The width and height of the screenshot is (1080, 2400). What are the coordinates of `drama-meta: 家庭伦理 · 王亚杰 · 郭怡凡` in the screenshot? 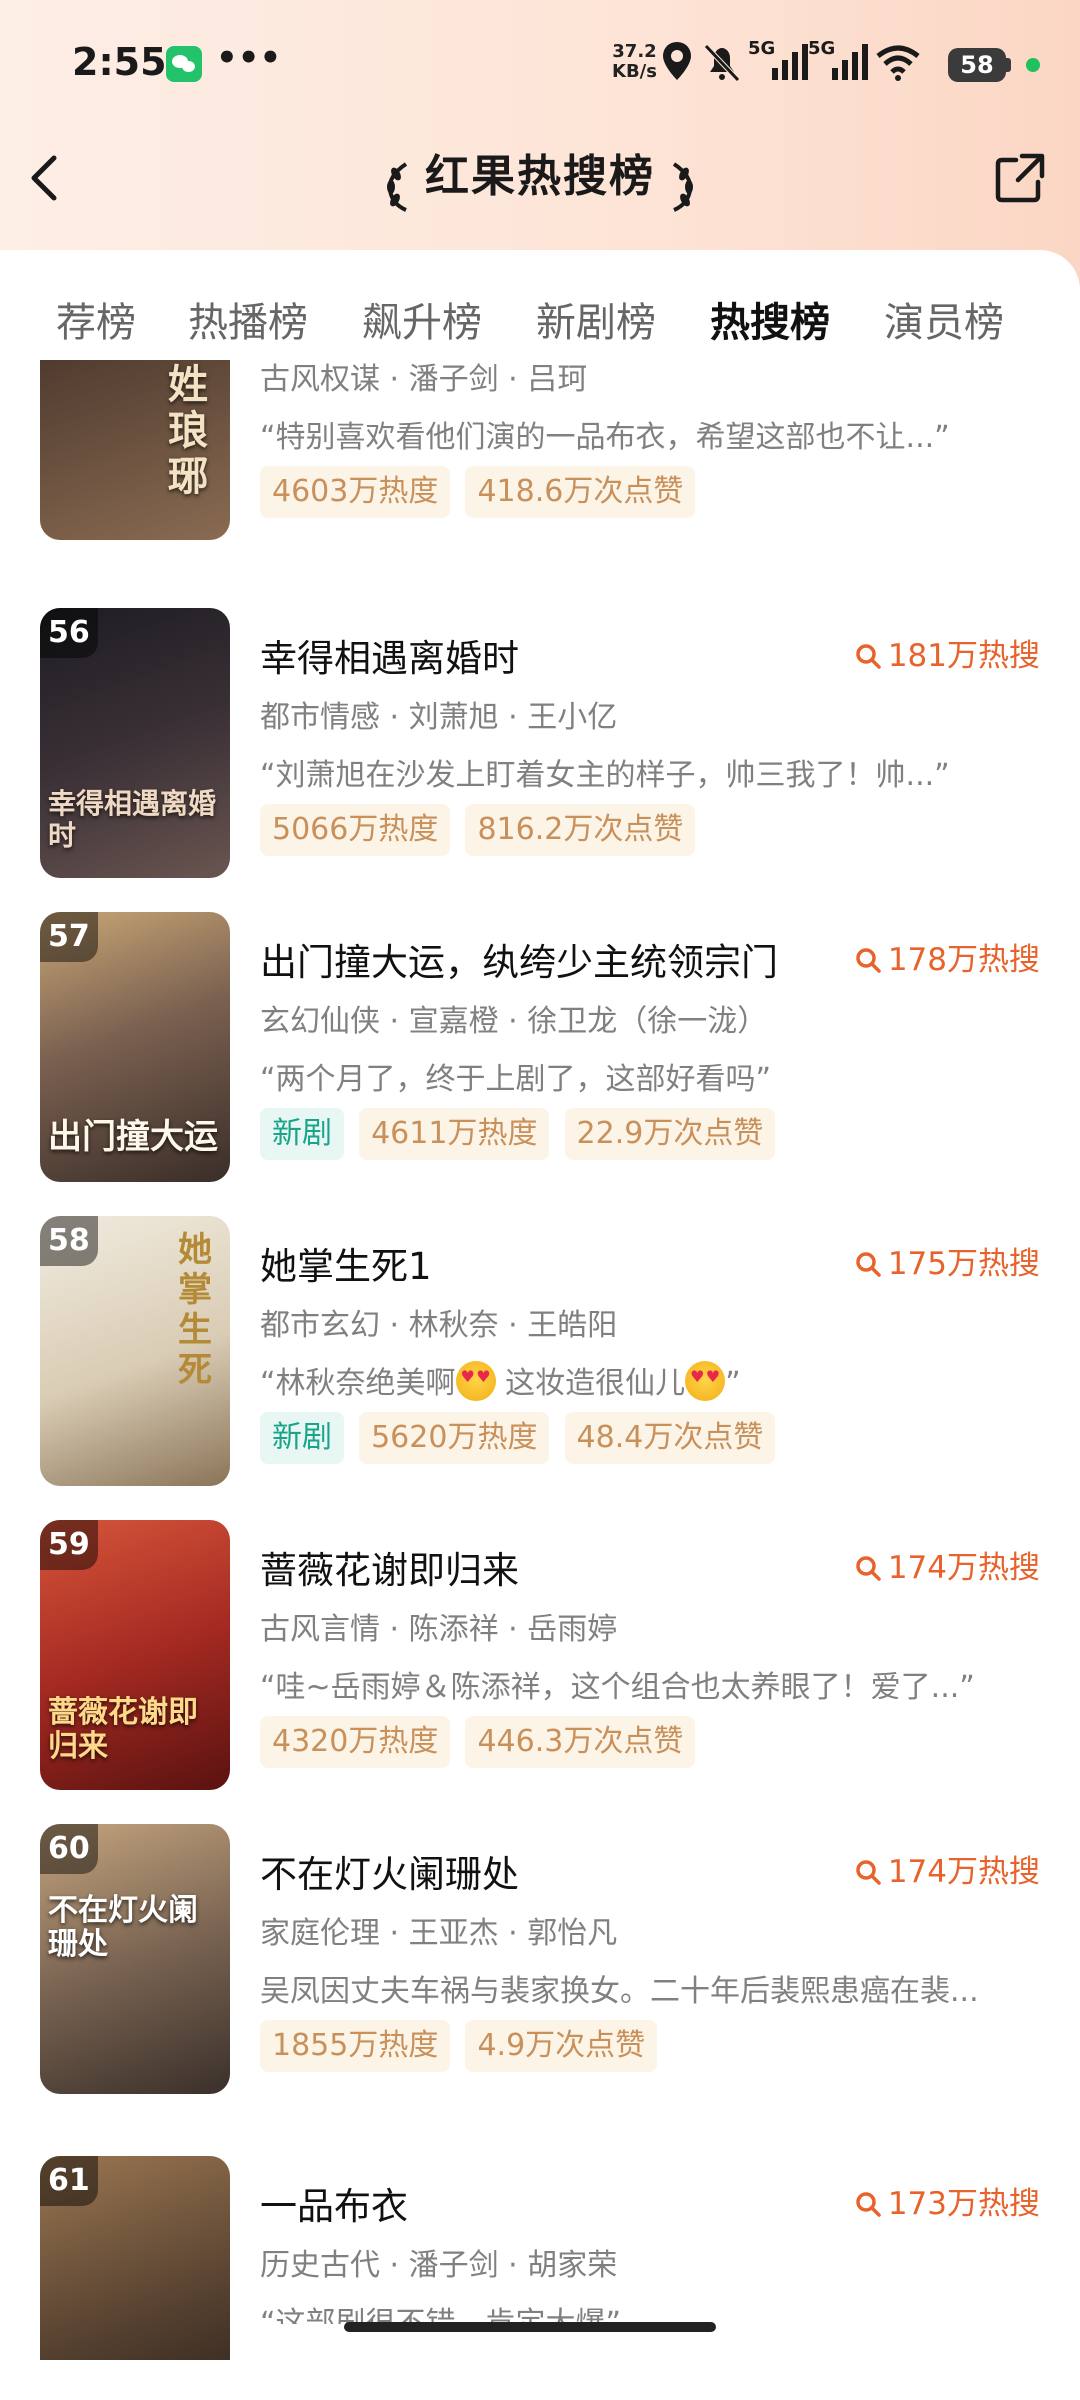 It's located at (439, 1933).